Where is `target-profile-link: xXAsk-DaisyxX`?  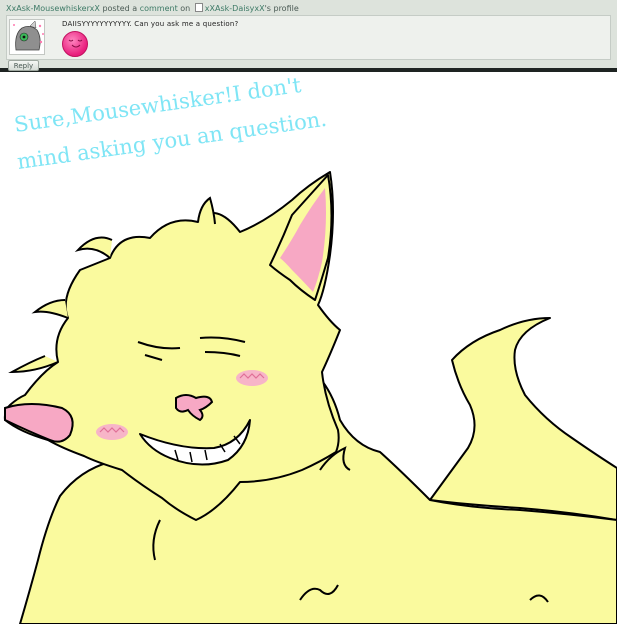
target-profile-link: xXAsk-DaisyxX is located at coordinates (235, 8).